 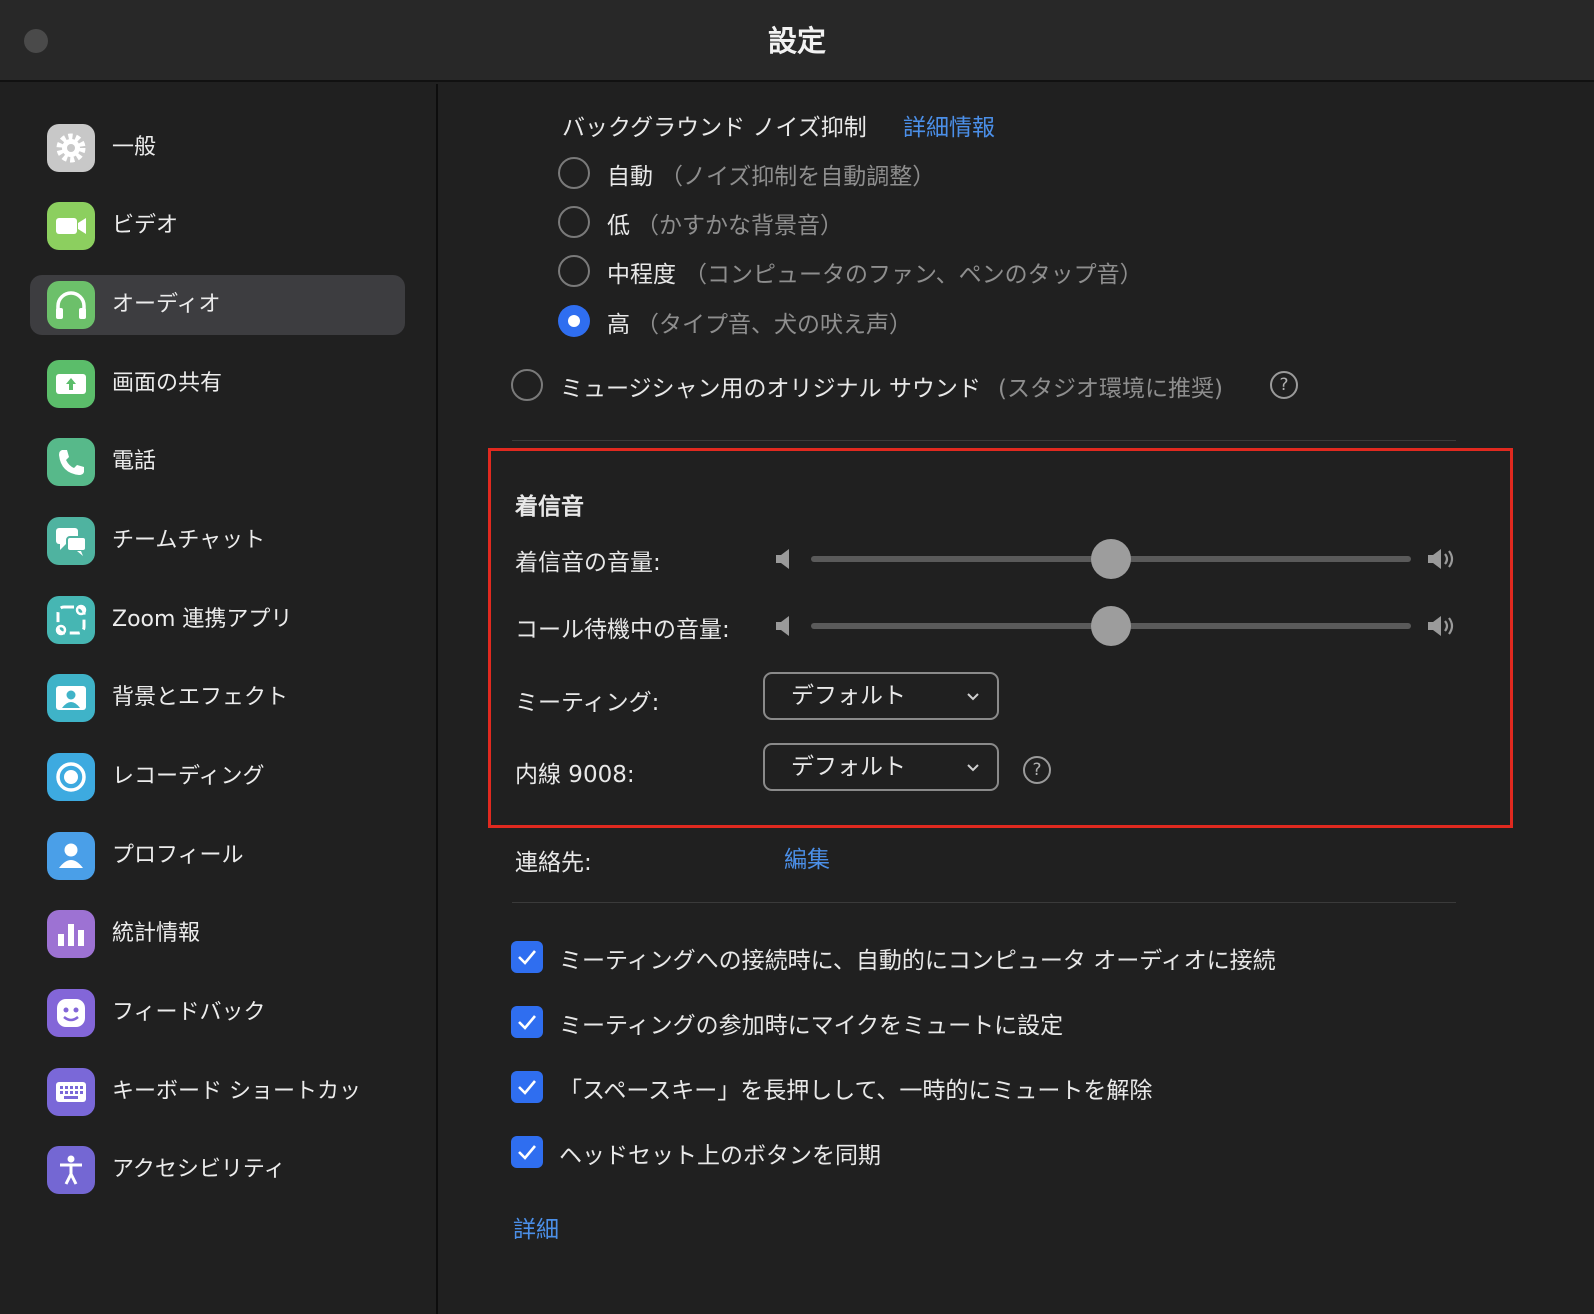 What do you see at coordinates (618, 325) in the screenshot?
I see `option-label: 高` at bounding box center [618, 325].